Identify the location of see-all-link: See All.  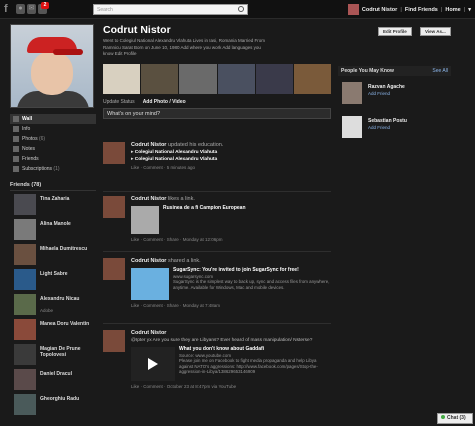
(440, 71).